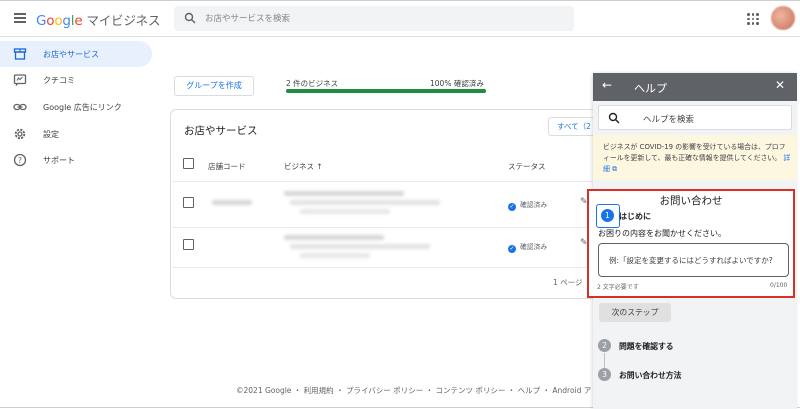  What do you see at coordinates (695, 87) in the screenshot?
I see `help-header: ← ヘルプ ✕` at bounding box center [695, 87].